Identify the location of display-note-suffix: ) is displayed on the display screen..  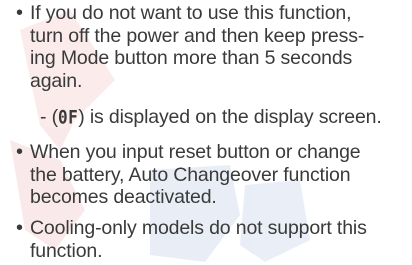
(230, 117).